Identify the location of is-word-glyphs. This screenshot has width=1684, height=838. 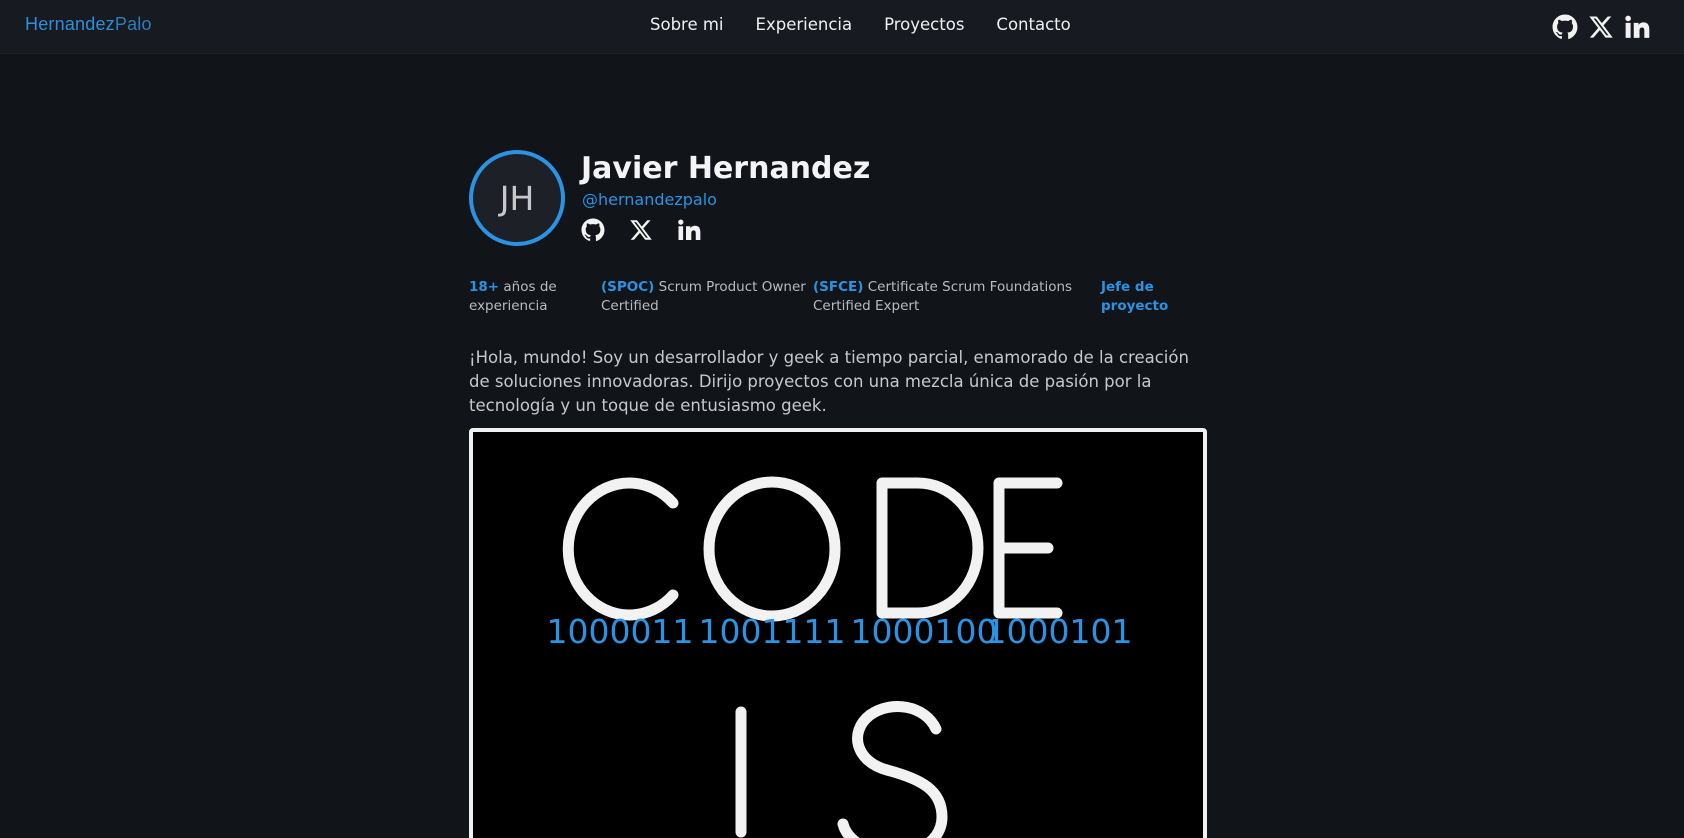
(841, 769).